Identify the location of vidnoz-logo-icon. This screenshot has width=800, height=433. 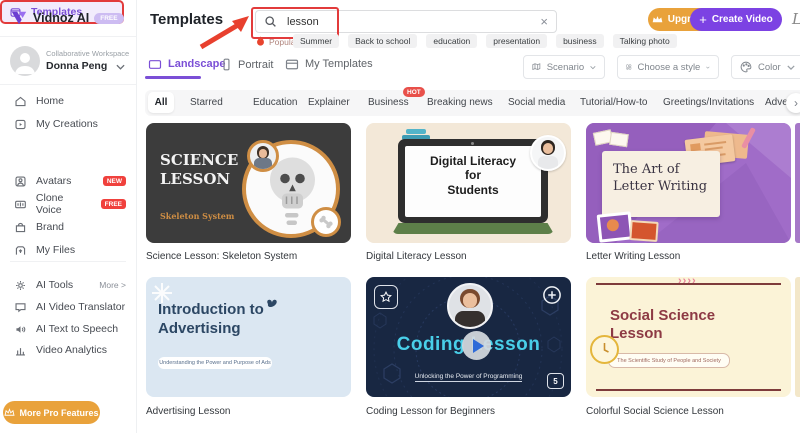
(19, 18).